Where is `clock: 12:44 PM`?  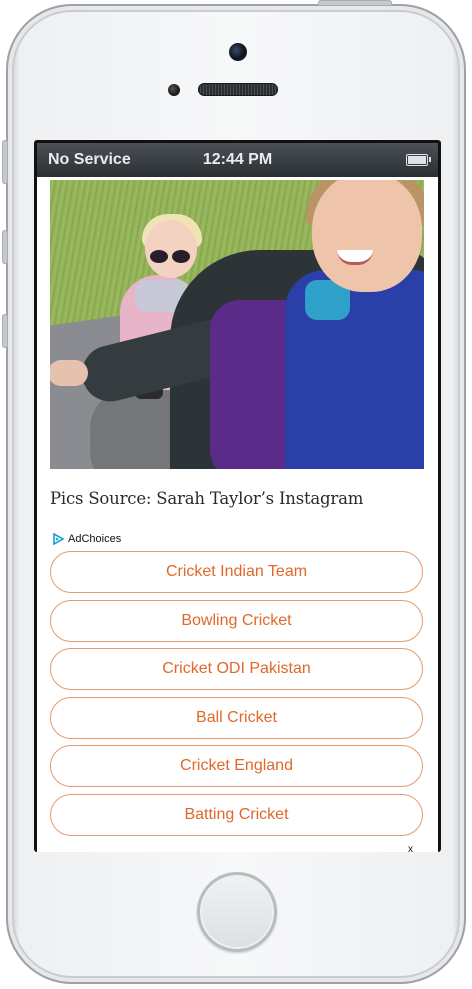
clock: 12:44 PM is located at coordinates (237, 159).